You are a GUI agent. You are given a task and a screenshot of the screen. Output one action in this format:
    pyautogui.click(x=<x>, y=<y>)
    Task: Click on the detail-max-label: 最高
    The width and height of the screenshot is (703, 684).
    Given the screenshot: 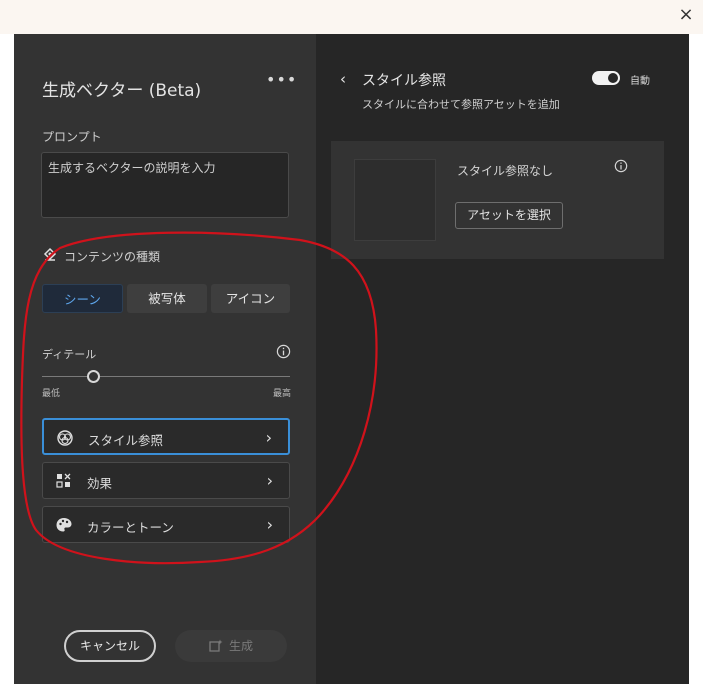 What is the action you would take?
    pyautogui.click(x=282, y=394)
    